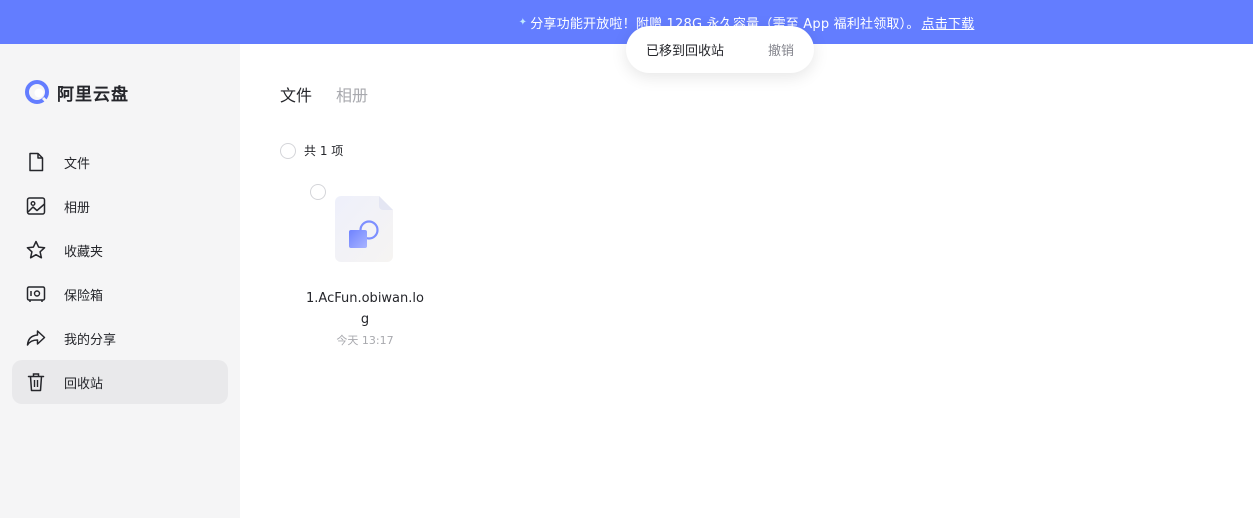 Image resolution: width=1253 pixels, height=518 pixels. Describe the element at coordinates (90, 340) in the screenshot. I see `sidebar-item-label: 我的分享` at that location.